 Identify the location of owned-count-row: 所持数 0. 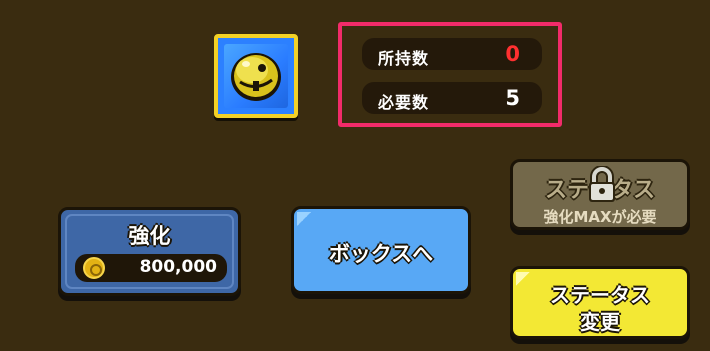
(452, 54).